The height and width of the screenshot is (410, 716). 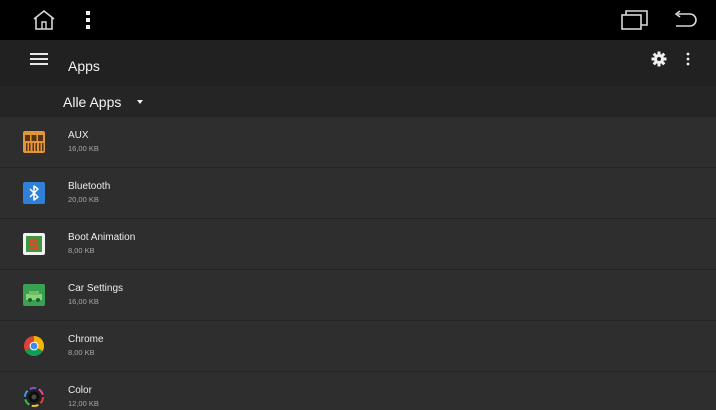 I want to click on app-list-item: AUX 16,00 KB, so click(x=358, y=142).